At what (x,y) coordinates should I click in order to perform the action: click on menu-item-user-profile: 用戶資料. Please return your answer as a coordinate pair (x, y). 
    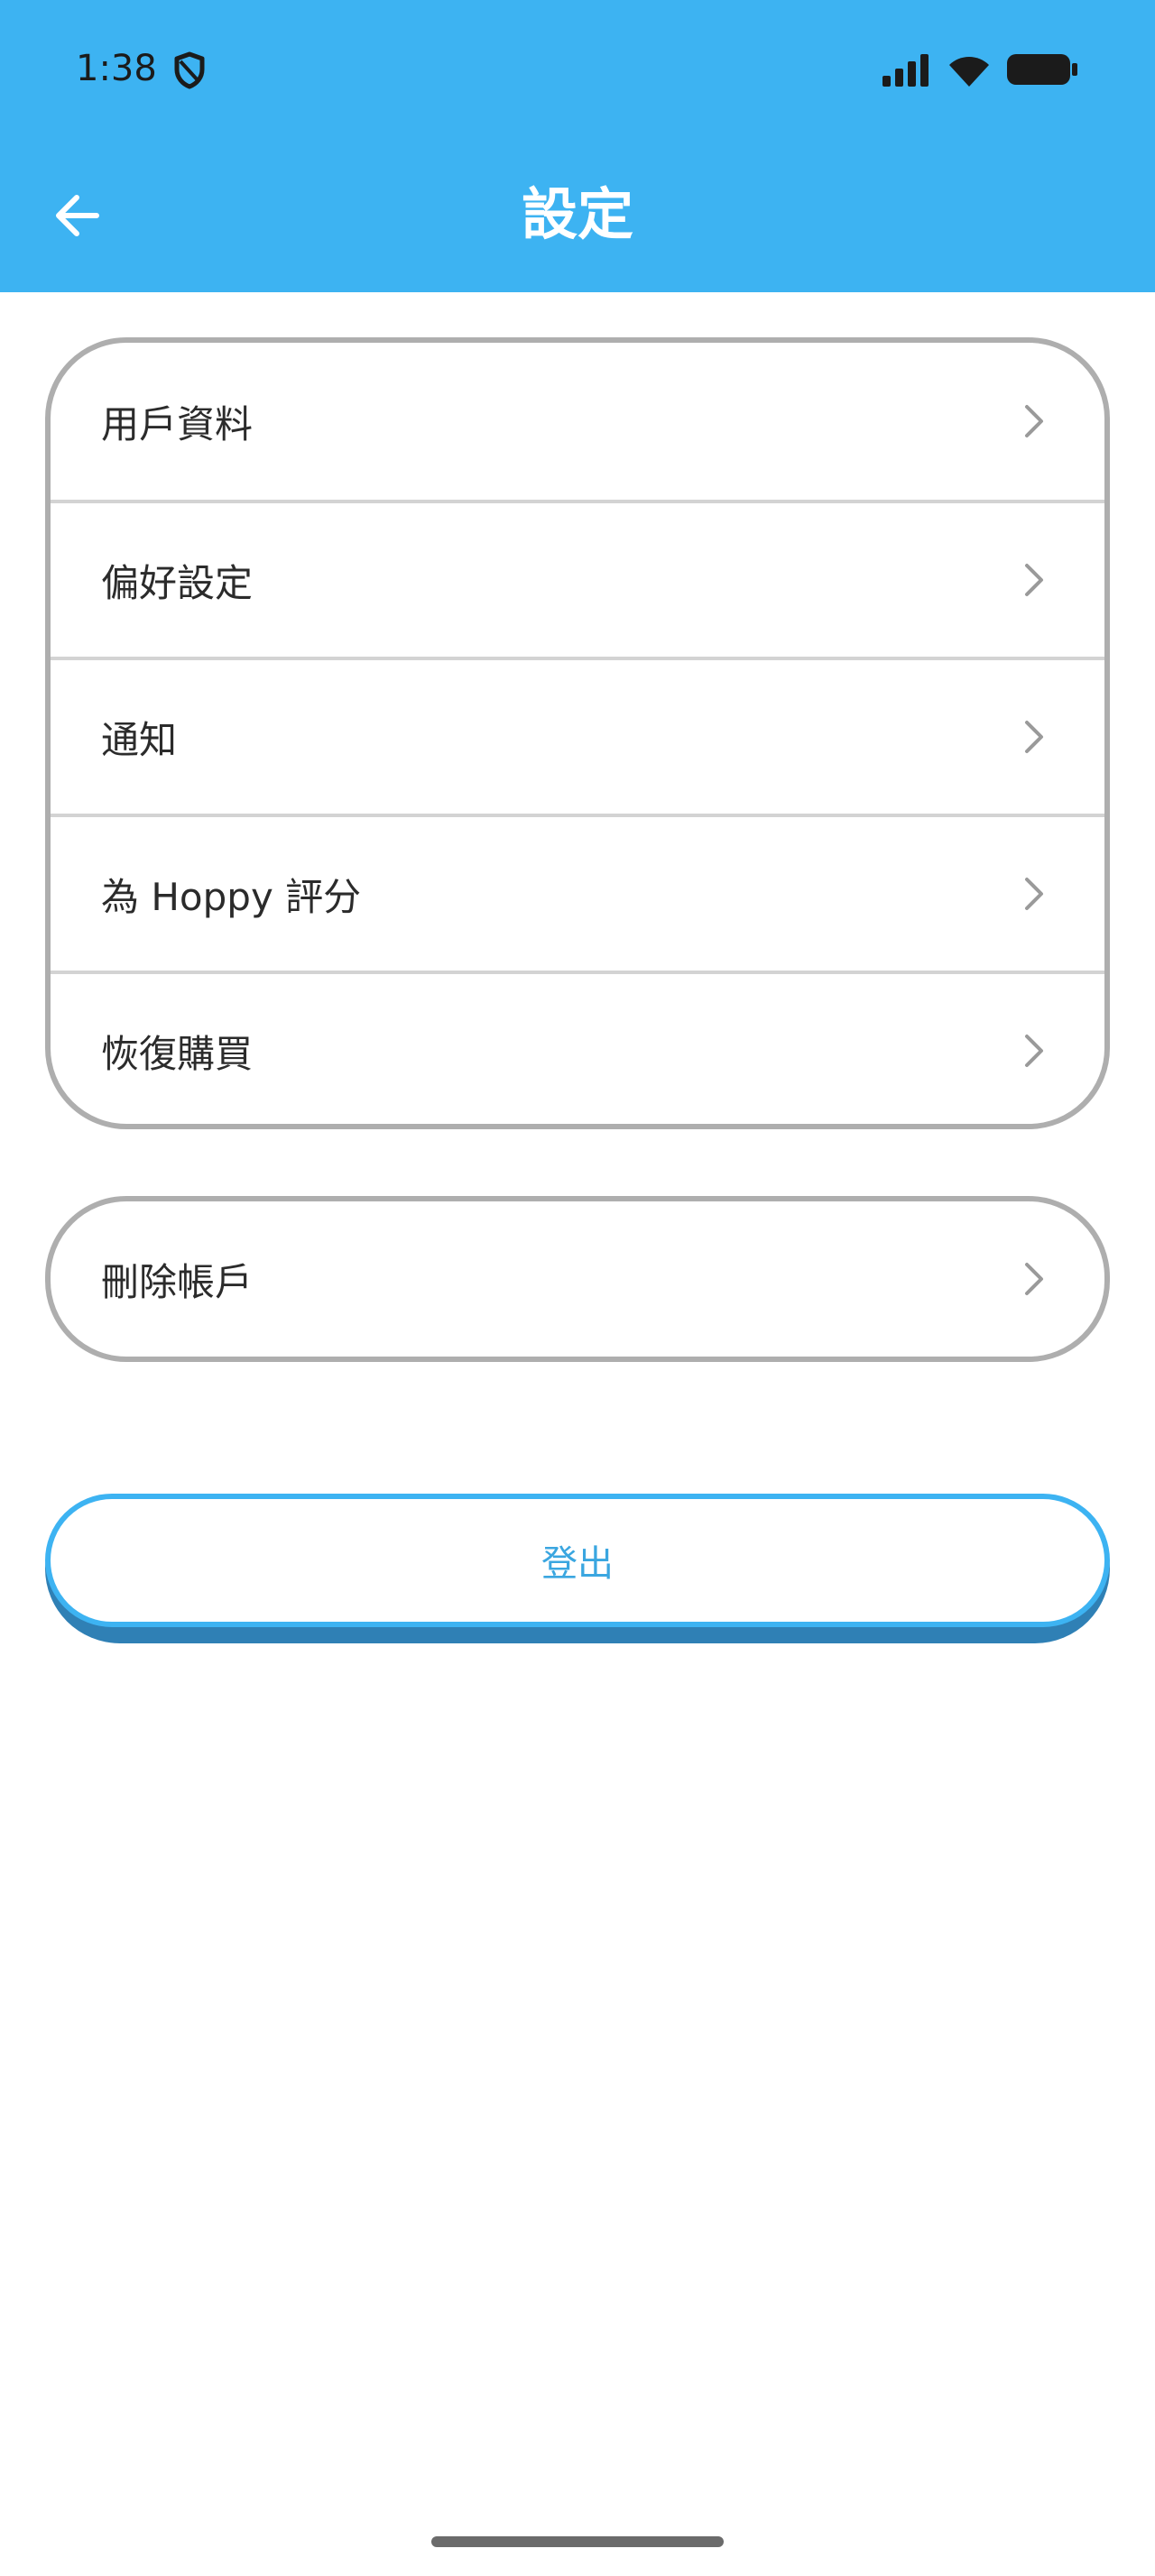
    Looking at the image, I should click on (577, 422).